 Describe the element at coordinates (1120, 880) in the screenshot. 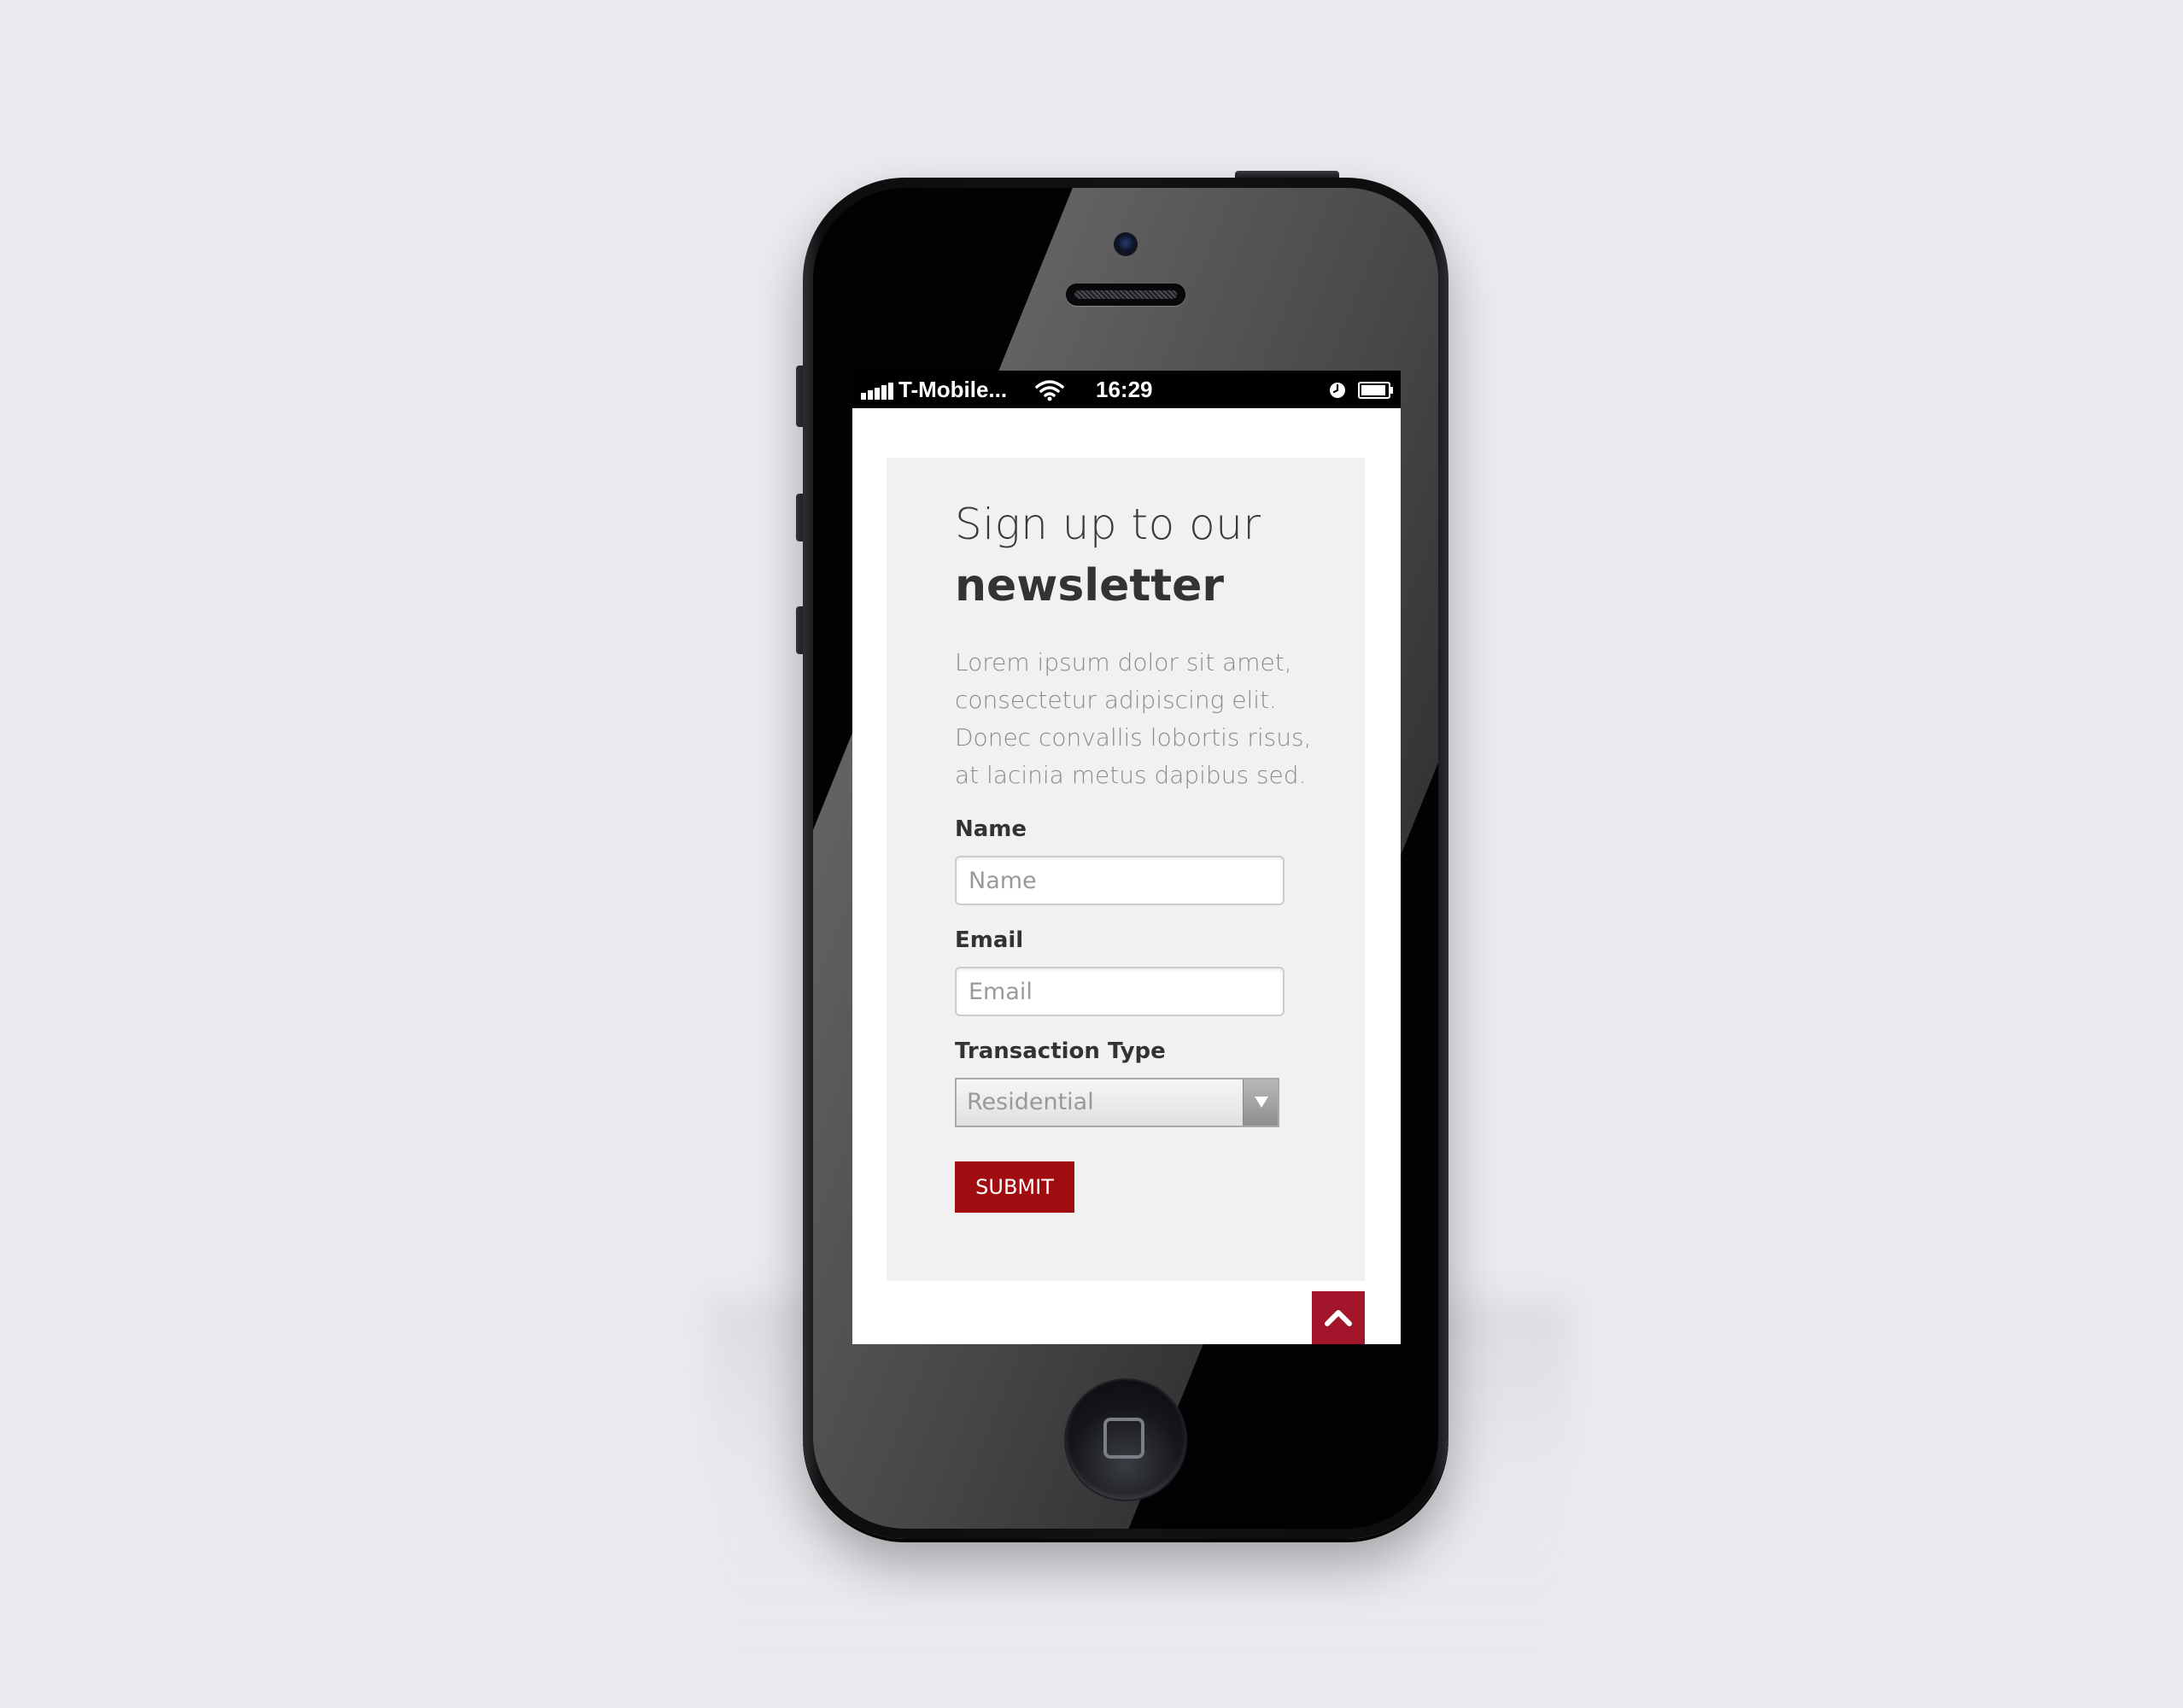

I see `name-input` at that location.